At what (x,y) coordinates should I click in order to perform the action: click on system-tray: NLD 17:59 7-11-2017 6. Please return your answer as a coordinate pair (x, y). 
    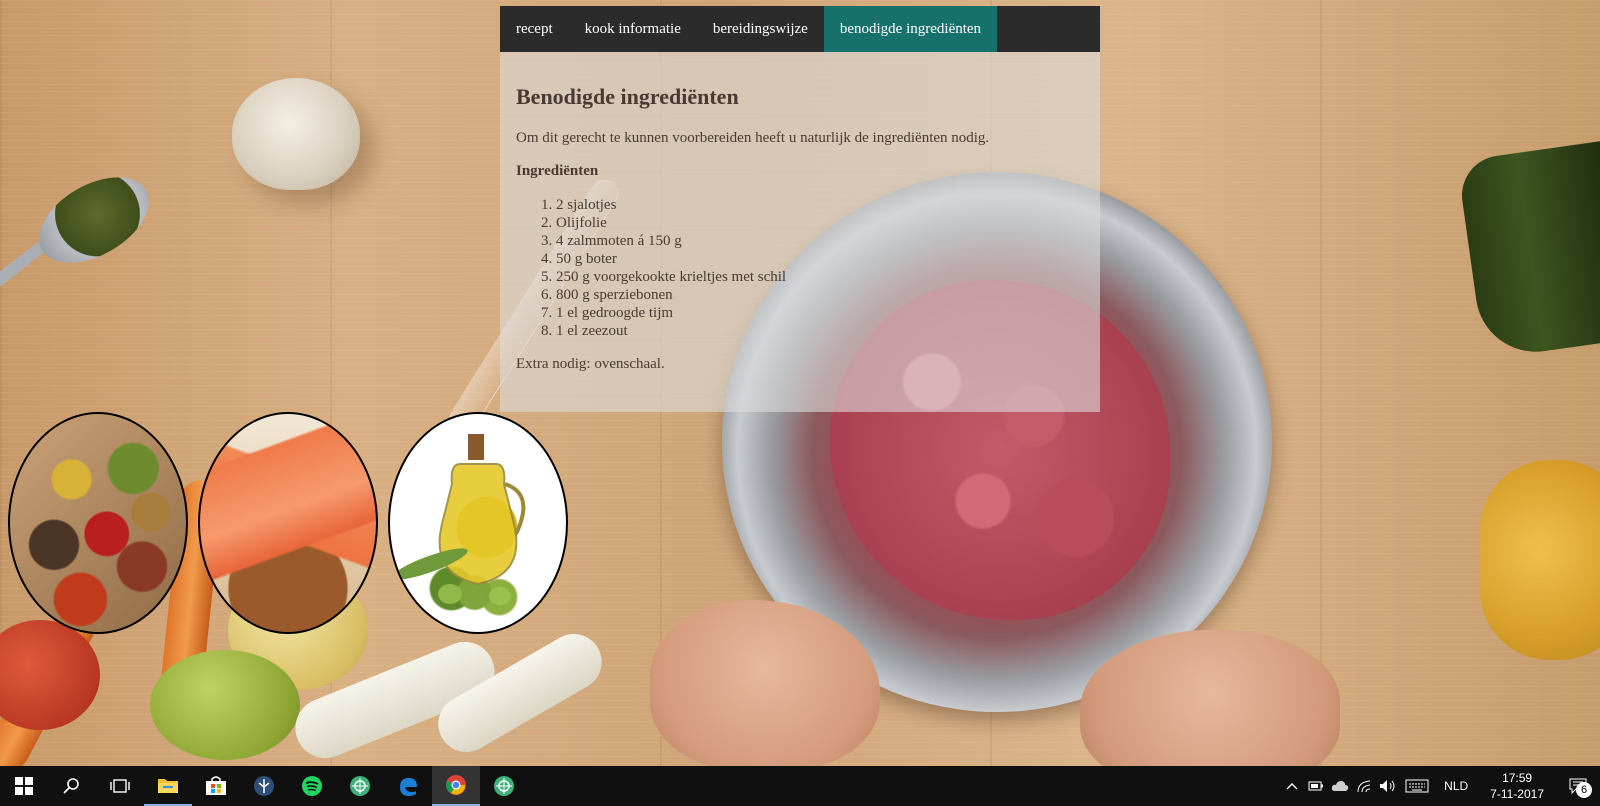
    Looking at the image, I should click on (1440, 786).